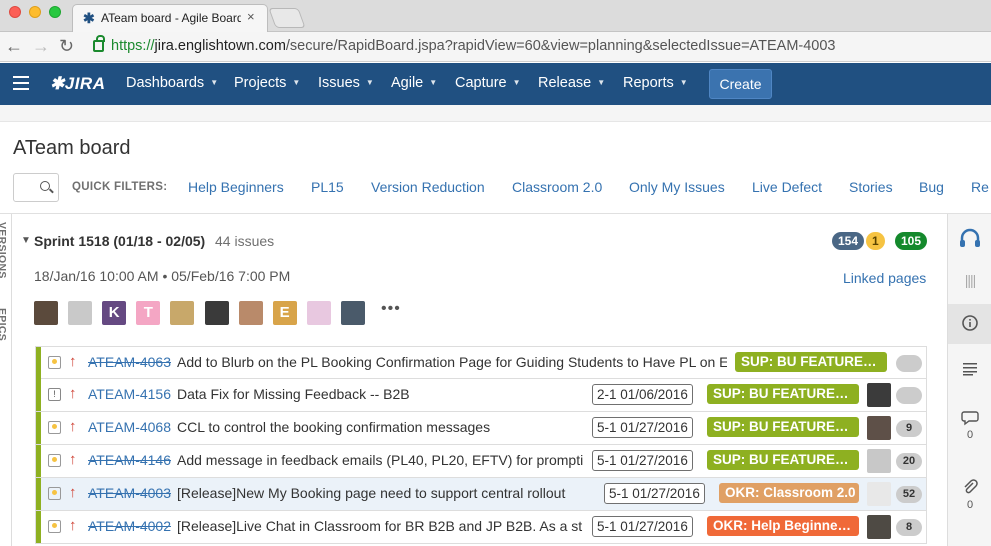 The height and width of the screenshot is (546, 991). I want to click on assignee-avatar: E, so click(284, 313).